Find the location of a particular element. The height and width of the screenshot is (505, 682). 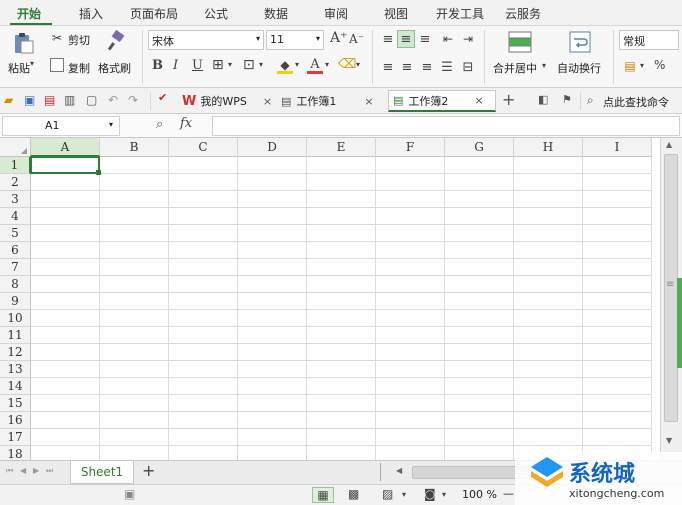

paste-dropdown-icon: ▾ is located at coordinates (32, 64).